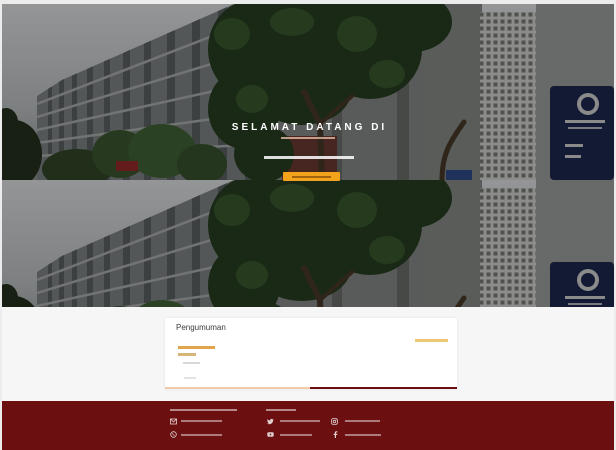 This screenshot has width=616, height=450. I want to click on footer, so click(308, 425).